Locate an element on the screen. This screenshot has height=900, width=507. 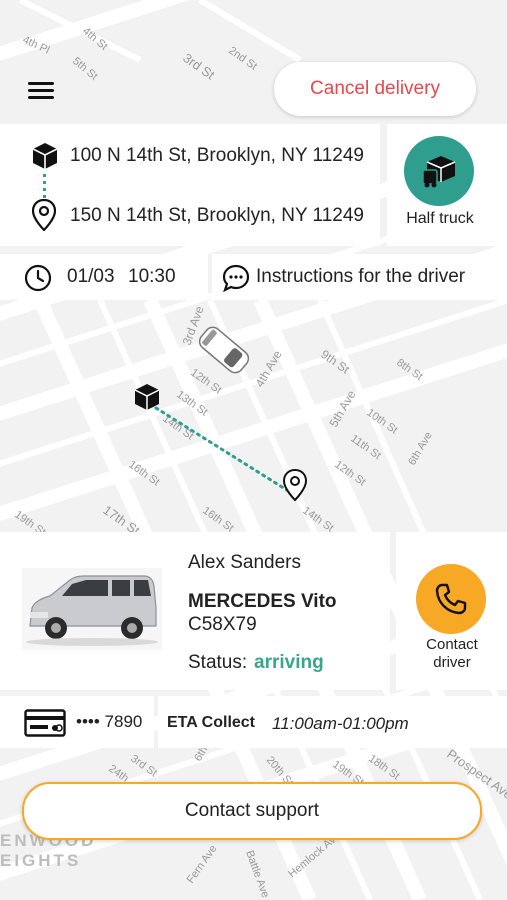
truck-package-icon is located at coordinates (439, 172).